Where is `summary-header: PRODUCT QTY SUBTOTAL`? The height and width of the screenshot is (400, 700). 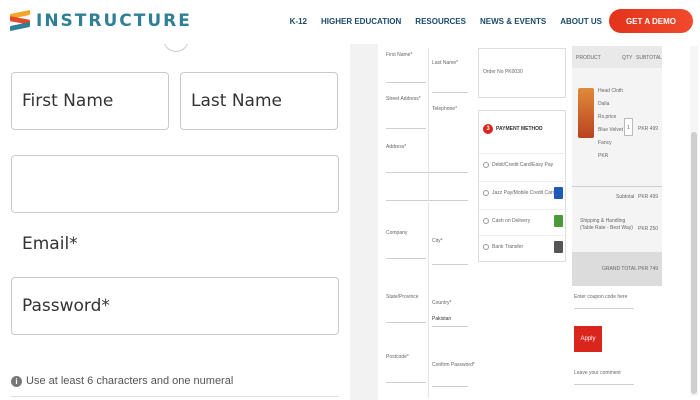 summary-header: PRODUCT QTY SUBTOTAL is located at coordinates (617, 57).